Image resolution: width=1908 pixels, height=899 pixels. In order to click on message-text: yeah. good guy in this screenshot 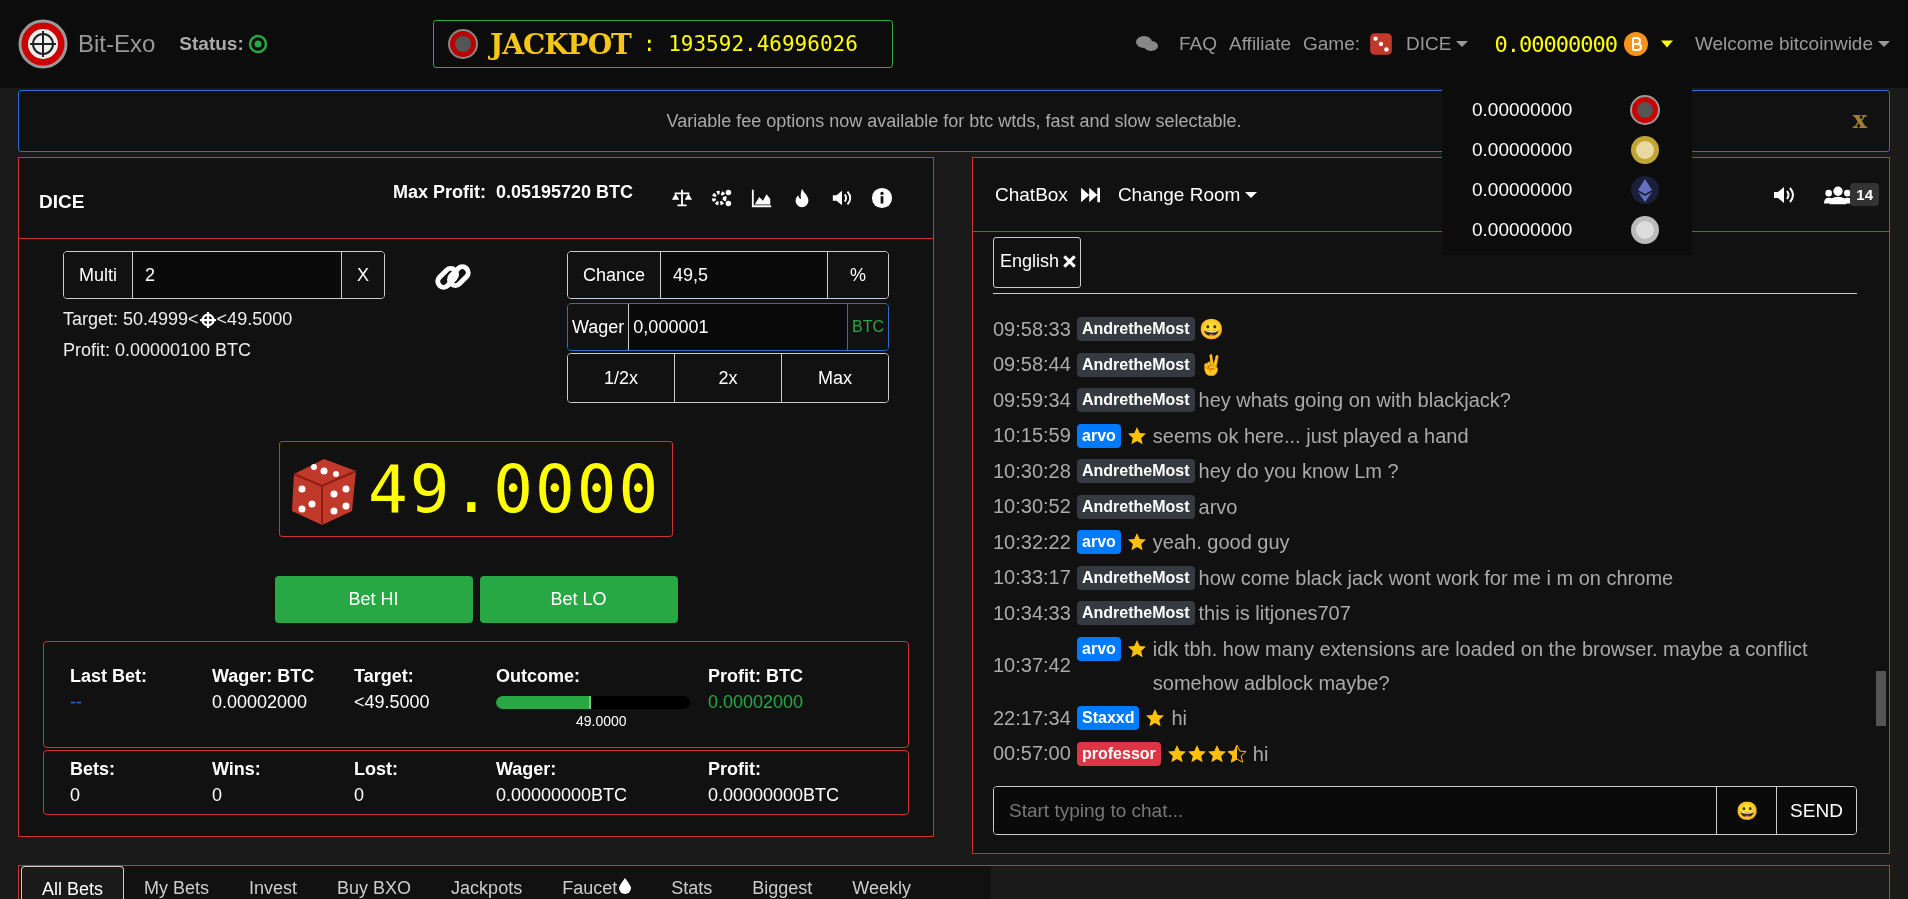, I will do `click(1221, 542)`.